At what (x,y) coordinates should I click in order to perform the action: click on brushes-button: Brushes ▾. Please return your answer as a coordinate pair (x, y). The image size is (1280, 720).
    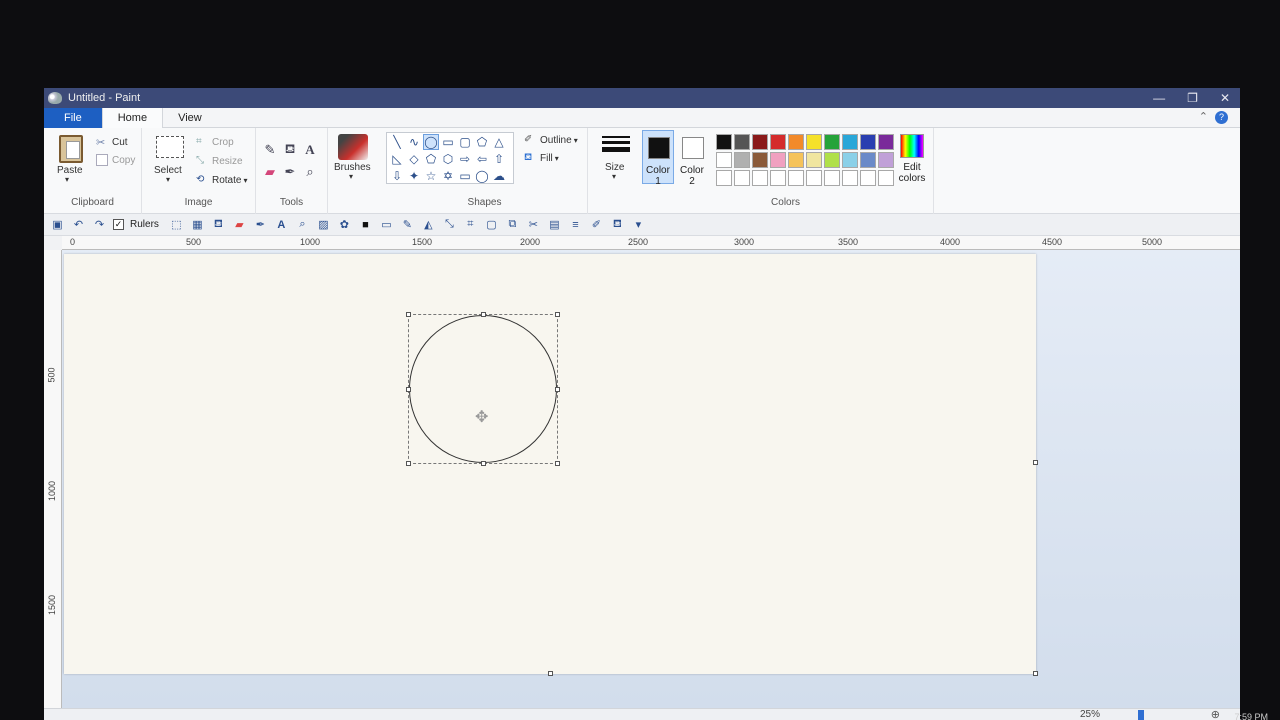
    Looking at the image, I should click on (353, 156).